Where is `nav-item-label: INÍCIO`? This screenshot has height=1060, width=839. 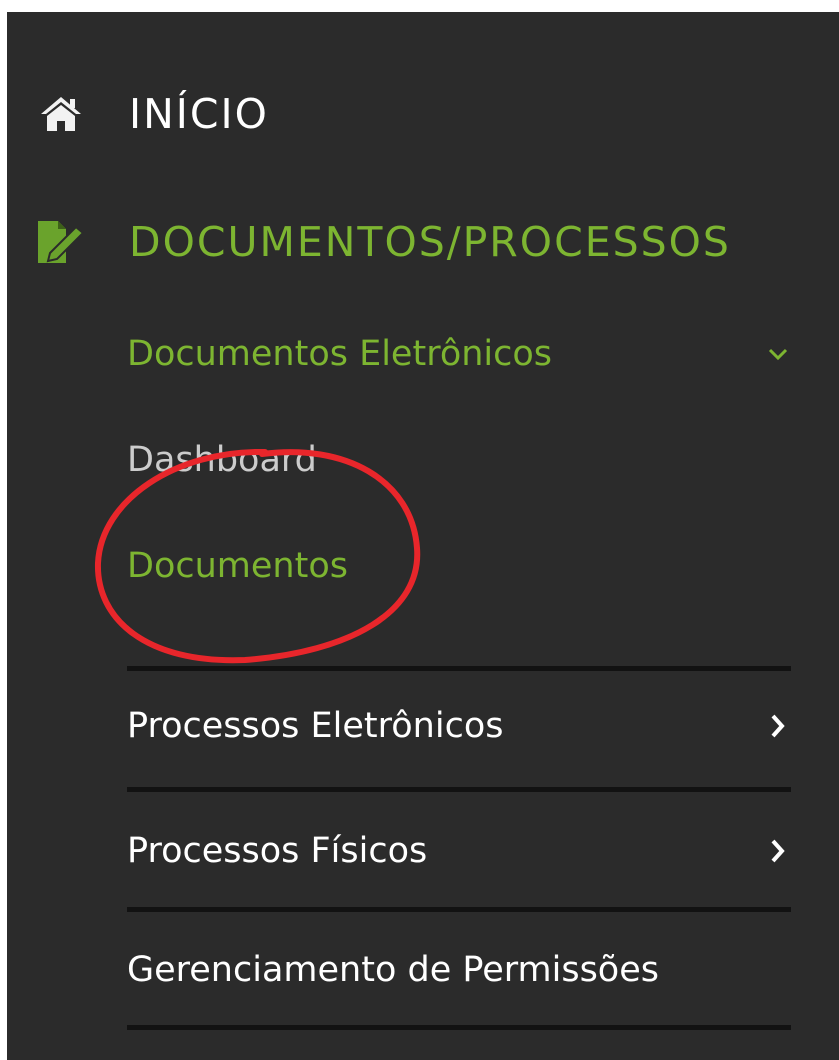
nav-item-label: INÍCIO is located at coordinates (199, 114).